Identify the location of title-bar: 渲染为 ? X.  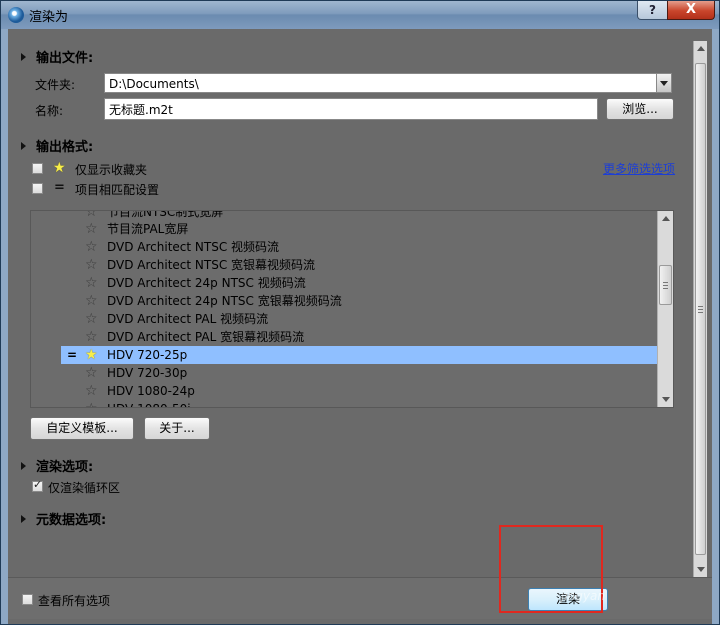
(360, 15).